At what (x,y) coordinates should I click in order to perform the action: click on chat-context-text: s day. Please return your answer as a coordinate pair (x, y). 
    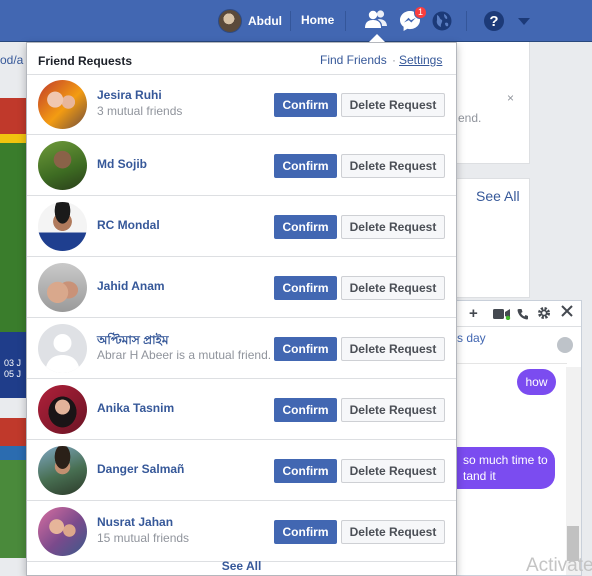
    Looking at the image, I should click on (471, 338).